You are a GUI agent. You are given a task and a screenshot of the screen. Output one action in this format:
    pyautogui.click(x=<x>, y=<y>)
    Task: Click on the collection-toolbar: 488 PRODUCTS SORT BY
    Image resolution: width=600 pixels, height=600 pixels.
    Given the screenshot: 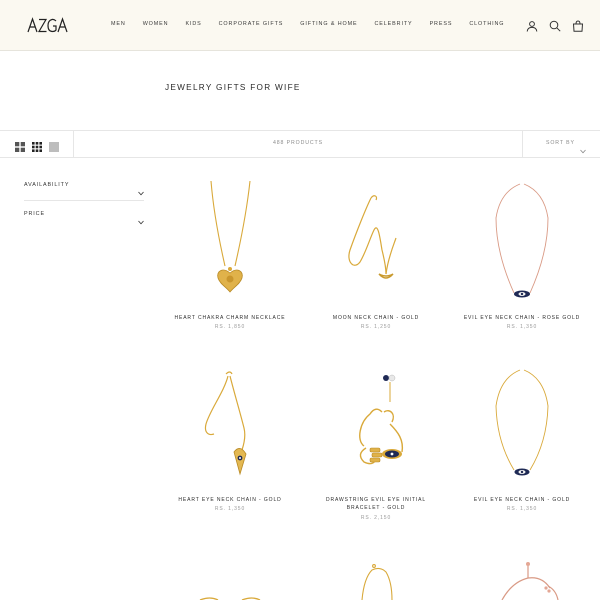 What is the action you would take?
    pyautogui.click(x=300, y=144)
    